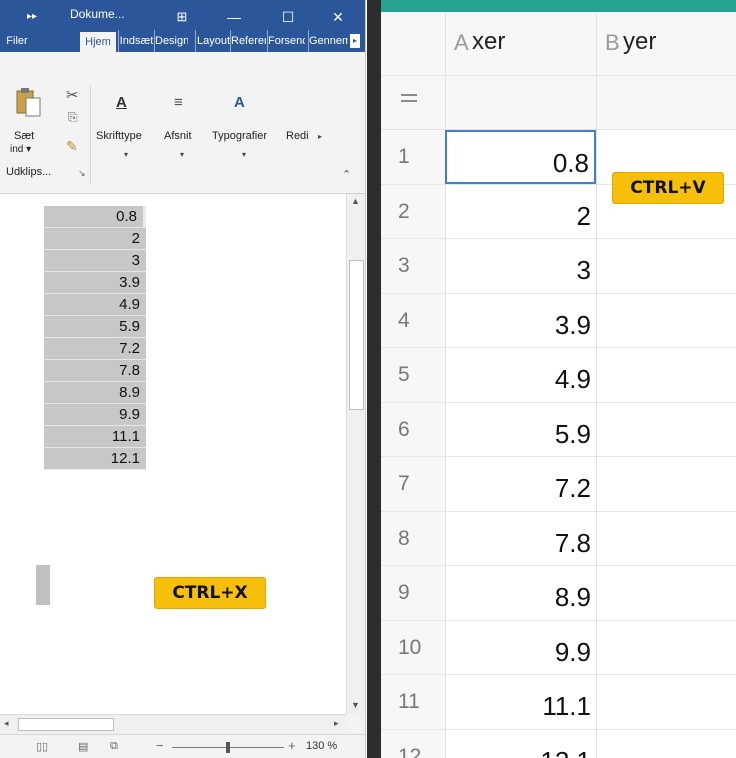  What do you see at coordinates (90, 135) in the screenshot?
I see `ribbon-separator` at bounding box center [90, 135].